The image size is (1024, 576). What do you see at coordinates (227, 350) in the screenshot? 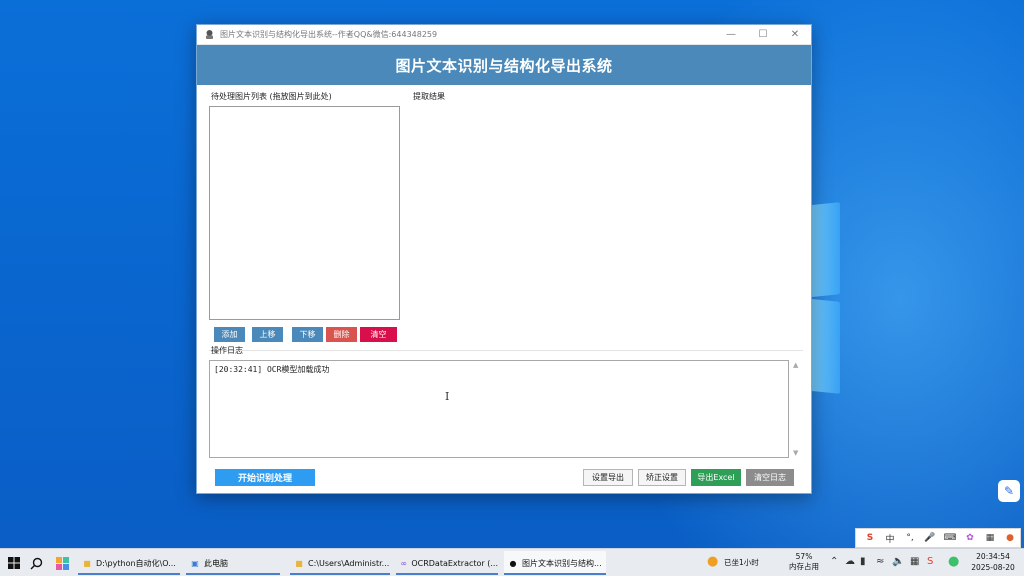
I see `log-label: 操作日志` at bounding box center [227, 350].